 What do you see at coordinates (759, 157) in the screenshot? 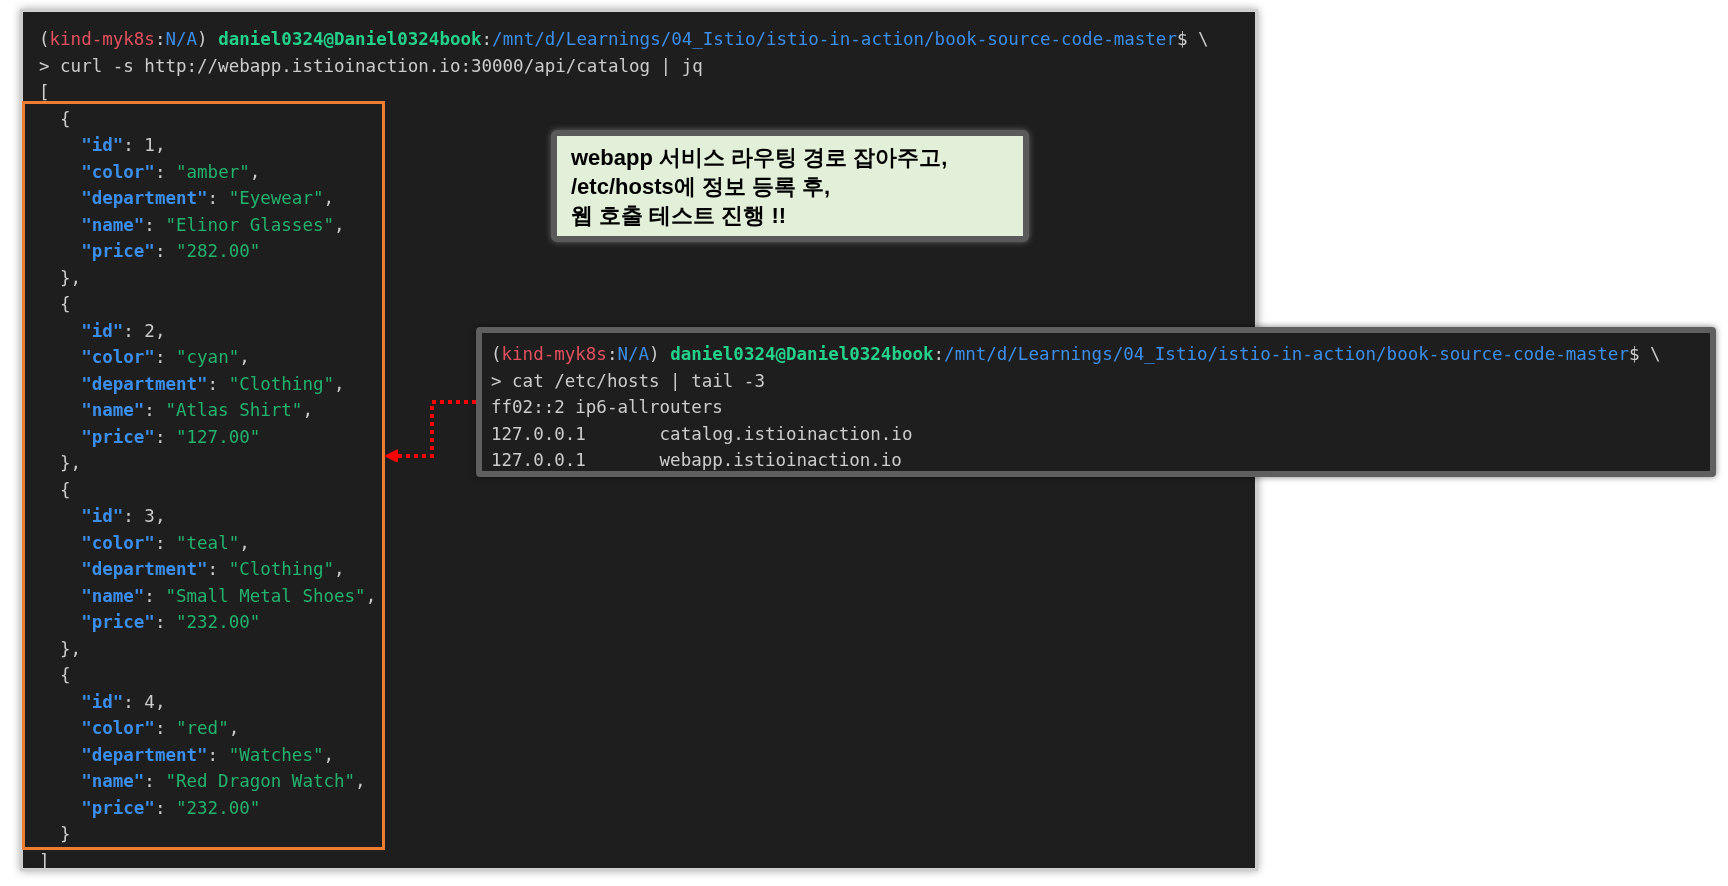
I see `callout-text: webapp 서비스 라우팅 경로 잡아주고,` at bounding box center [759, 157].